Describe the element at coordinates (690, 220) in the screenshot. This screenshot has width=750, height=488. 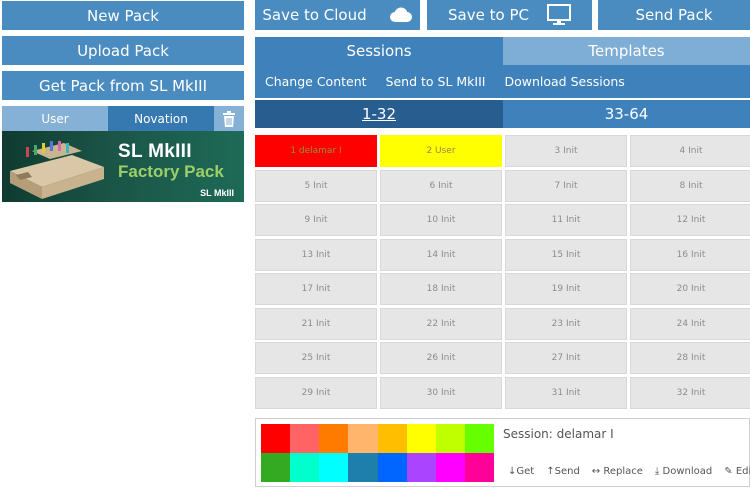
I see `session-slot: 12 Init` at that location.